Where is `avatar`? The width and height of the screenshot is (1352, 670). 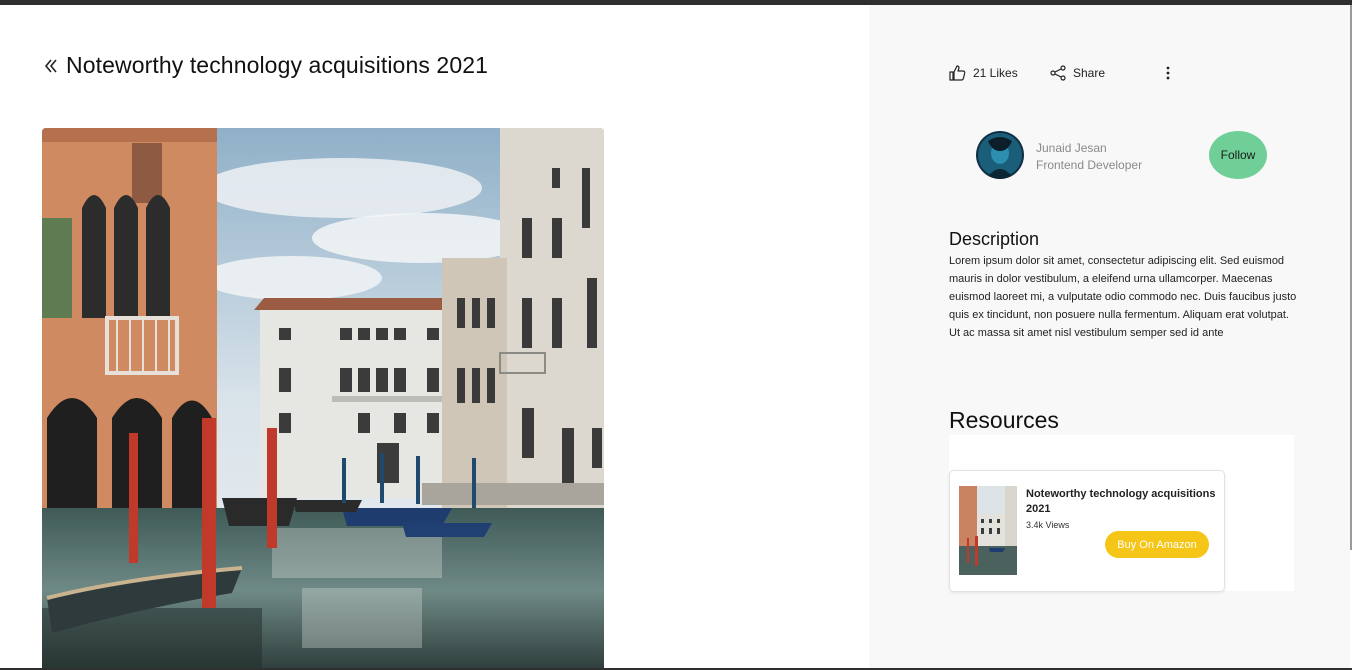 avatar is located at coordinates (1000, 155).